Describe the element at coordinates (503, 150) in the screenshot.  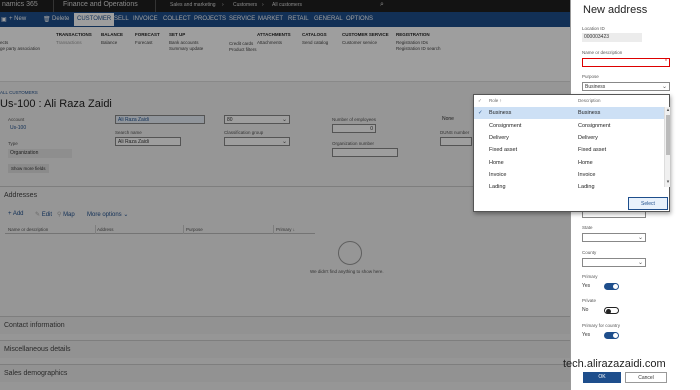
I see `role-cell: Fixed asset` at that location.